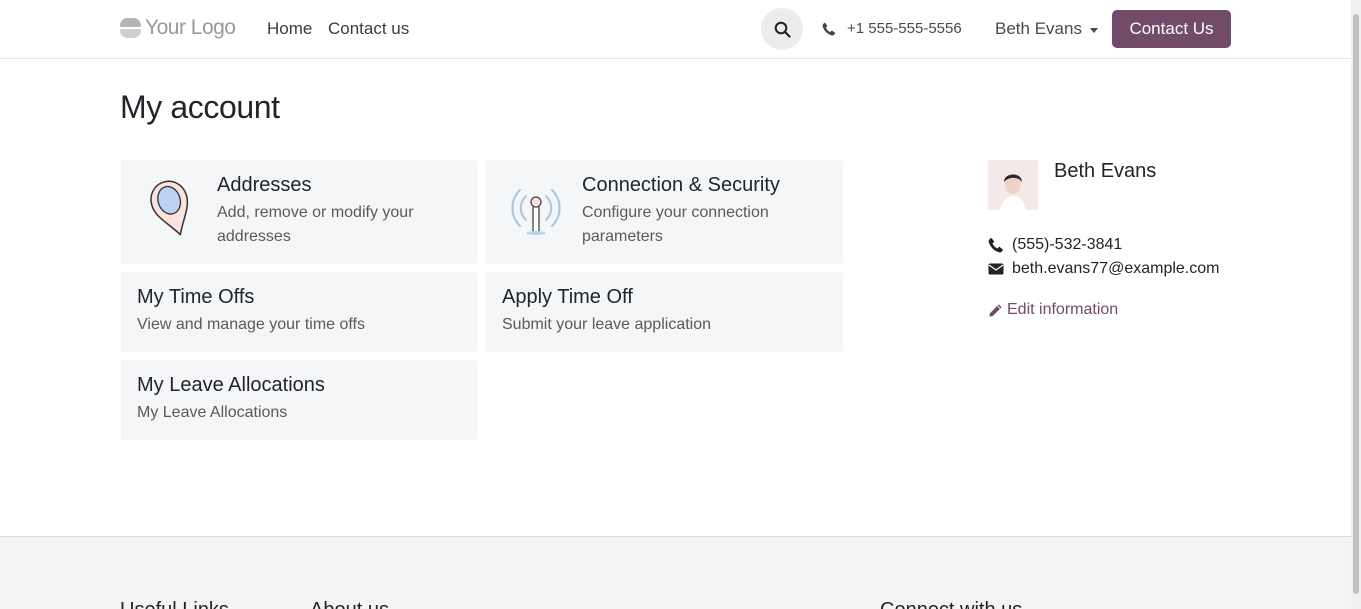 The width and height of the screenshot is (1361, 609). What do you see at coordinates (196, 297) in the screenshot?
I see `card-time-offs-title: My Time Offs` at bounding box center [196, 297].